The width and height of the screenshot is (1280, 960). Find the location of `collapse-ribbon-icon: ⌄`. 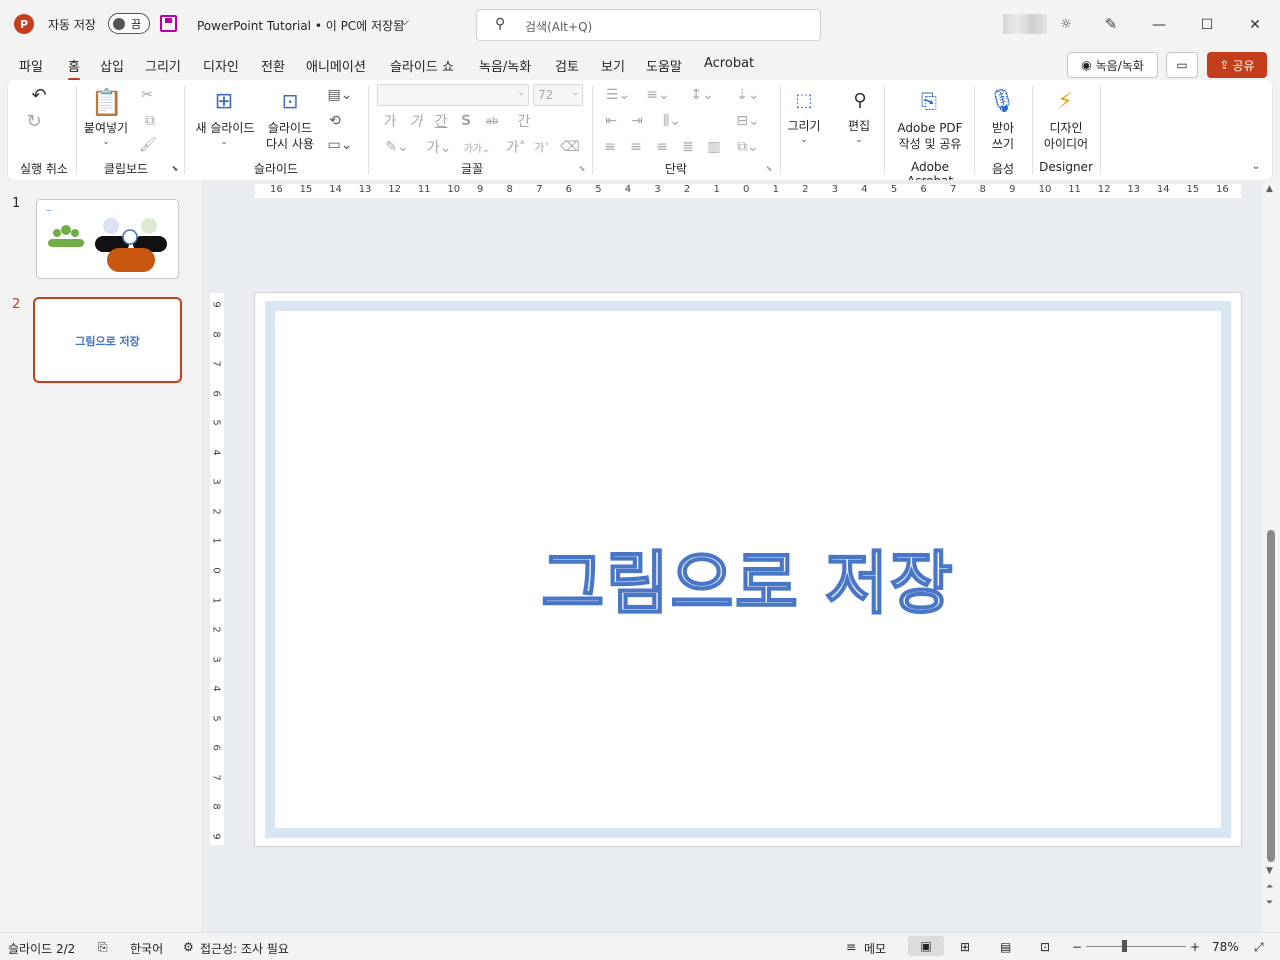

collapse-ribbon-icon: ⌄ is located at coordinates (1256, 165).